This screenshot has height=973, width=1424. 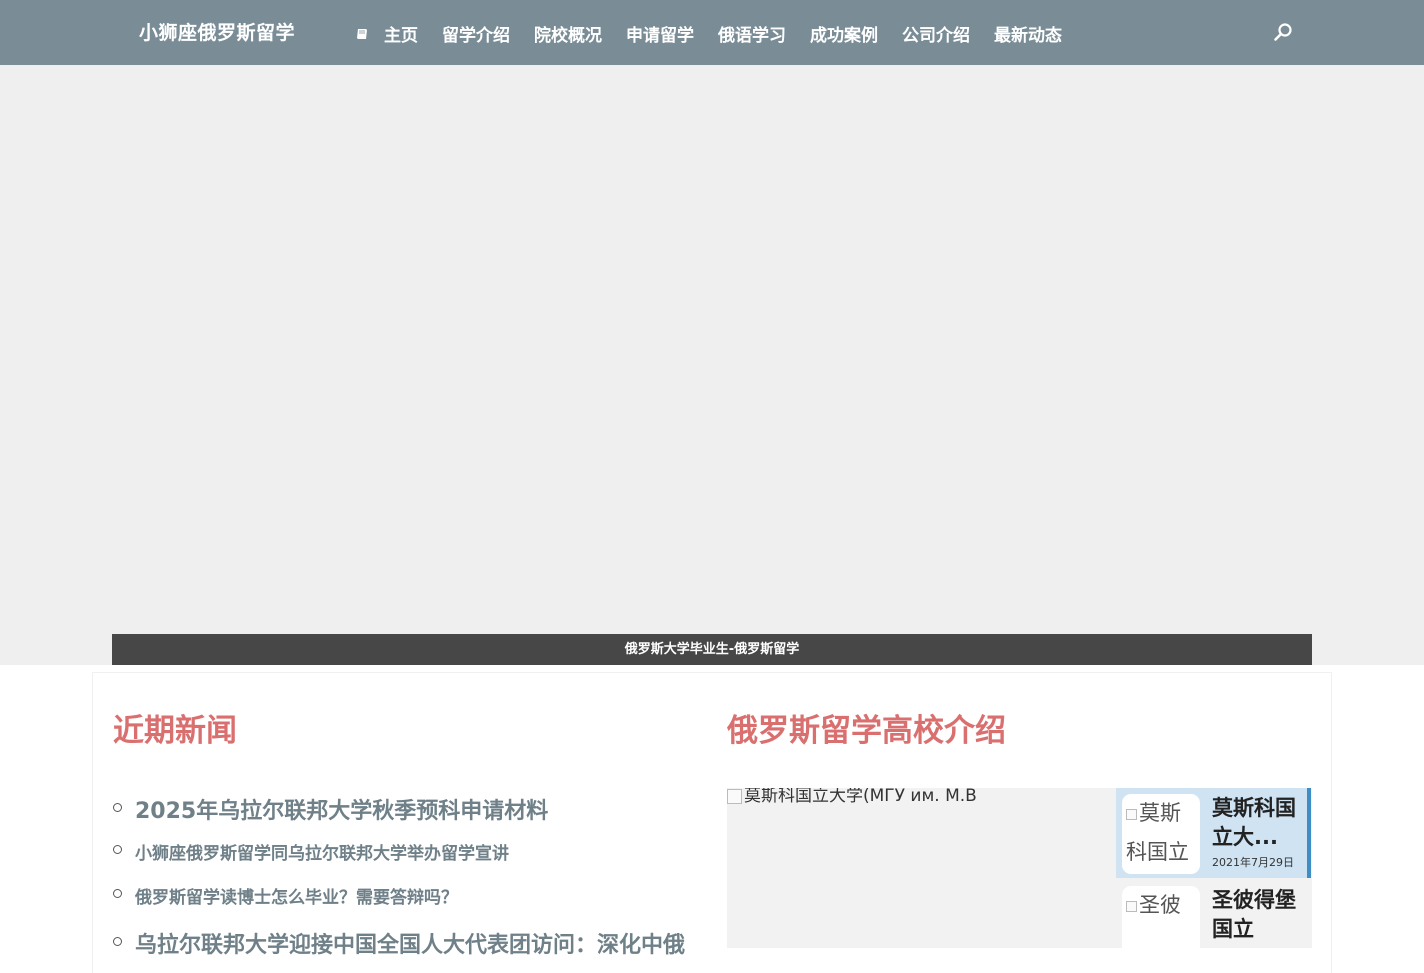 What do you see at coordinates (403, 809) in the screenshot?
I see `news-item: 2025年乌拉尔联邦大学秋季预科申请材料` at bounding box center [403, 809].